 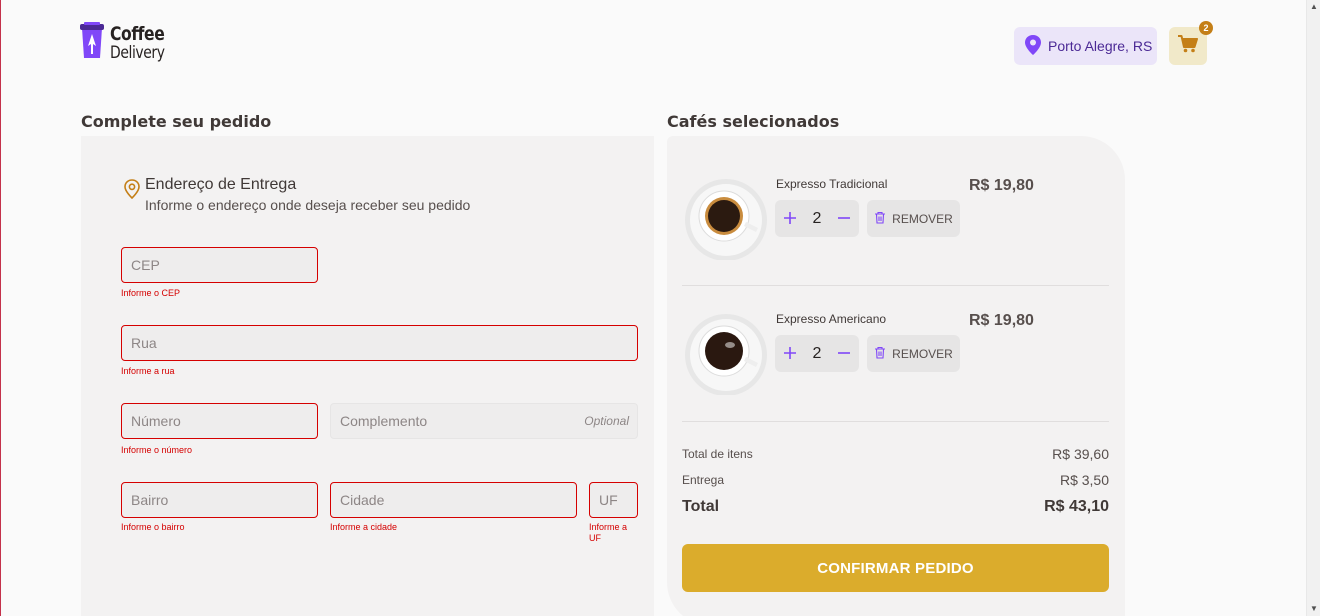 What do you see at coordinates (150, 500) in the screenshot?
I see `neighborhood-placeholder: Bairro` at bounding box center [150, 500].